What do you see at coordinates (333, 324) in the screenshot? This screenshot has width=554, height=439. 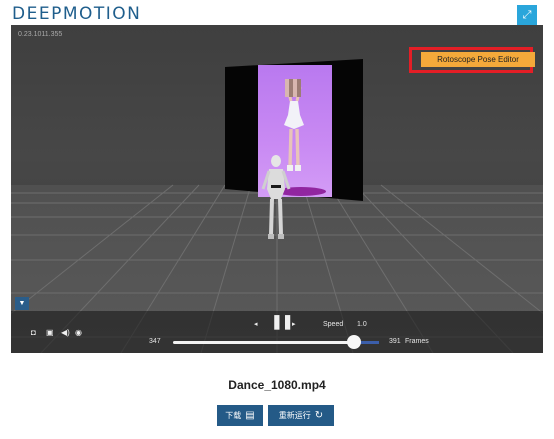 I see `speed-label: Speed` at bounding box center [333, 324].